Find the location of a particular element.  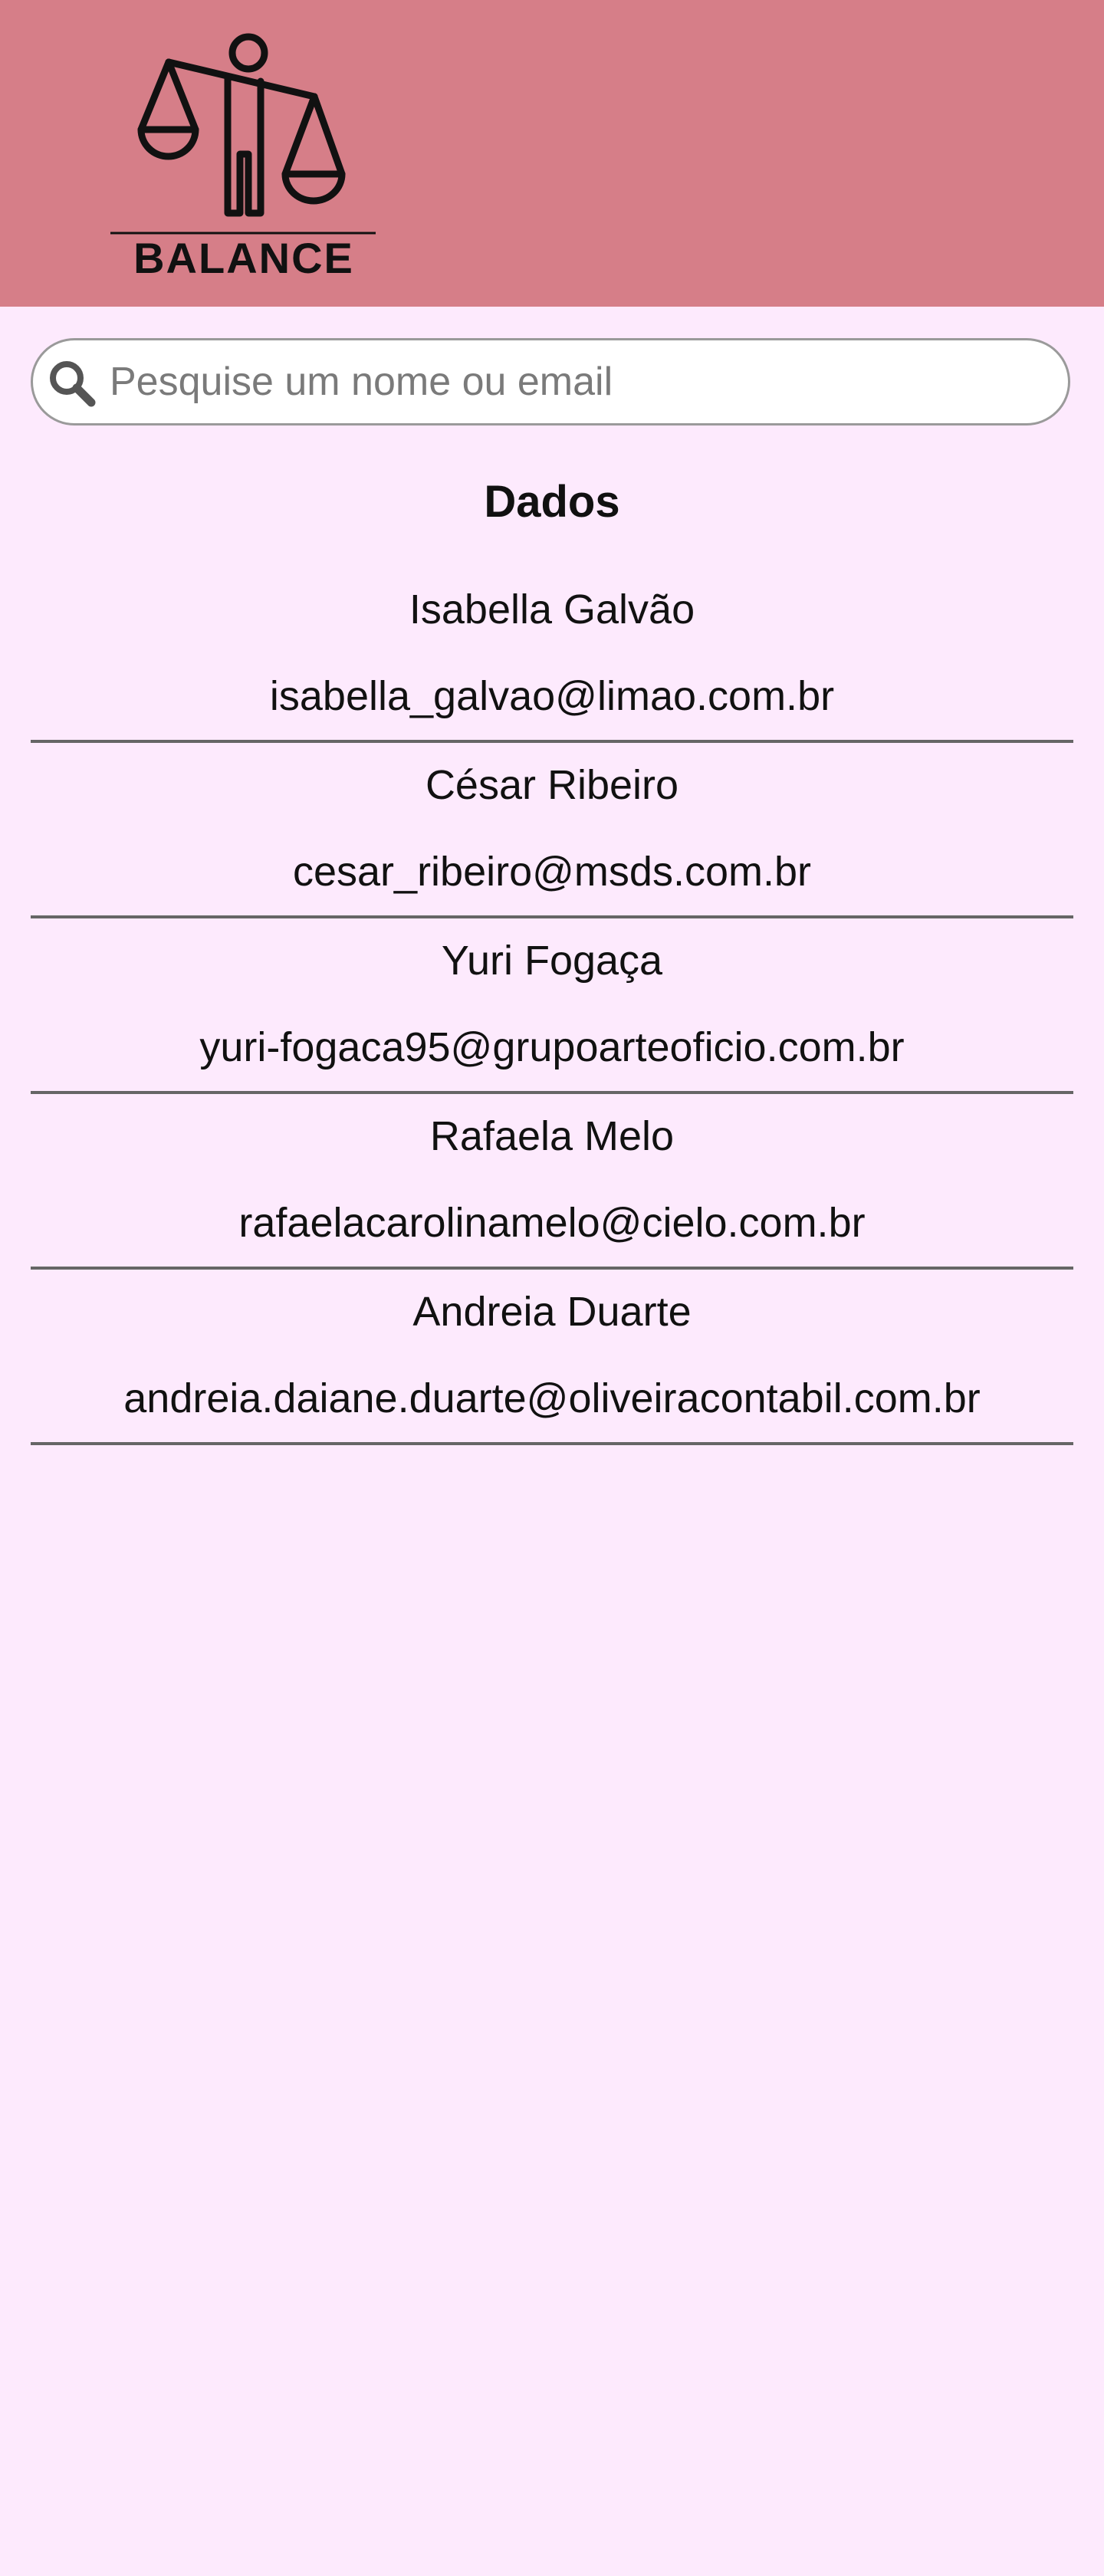

app-header: BALANCE is located at coordinates (552, 154).